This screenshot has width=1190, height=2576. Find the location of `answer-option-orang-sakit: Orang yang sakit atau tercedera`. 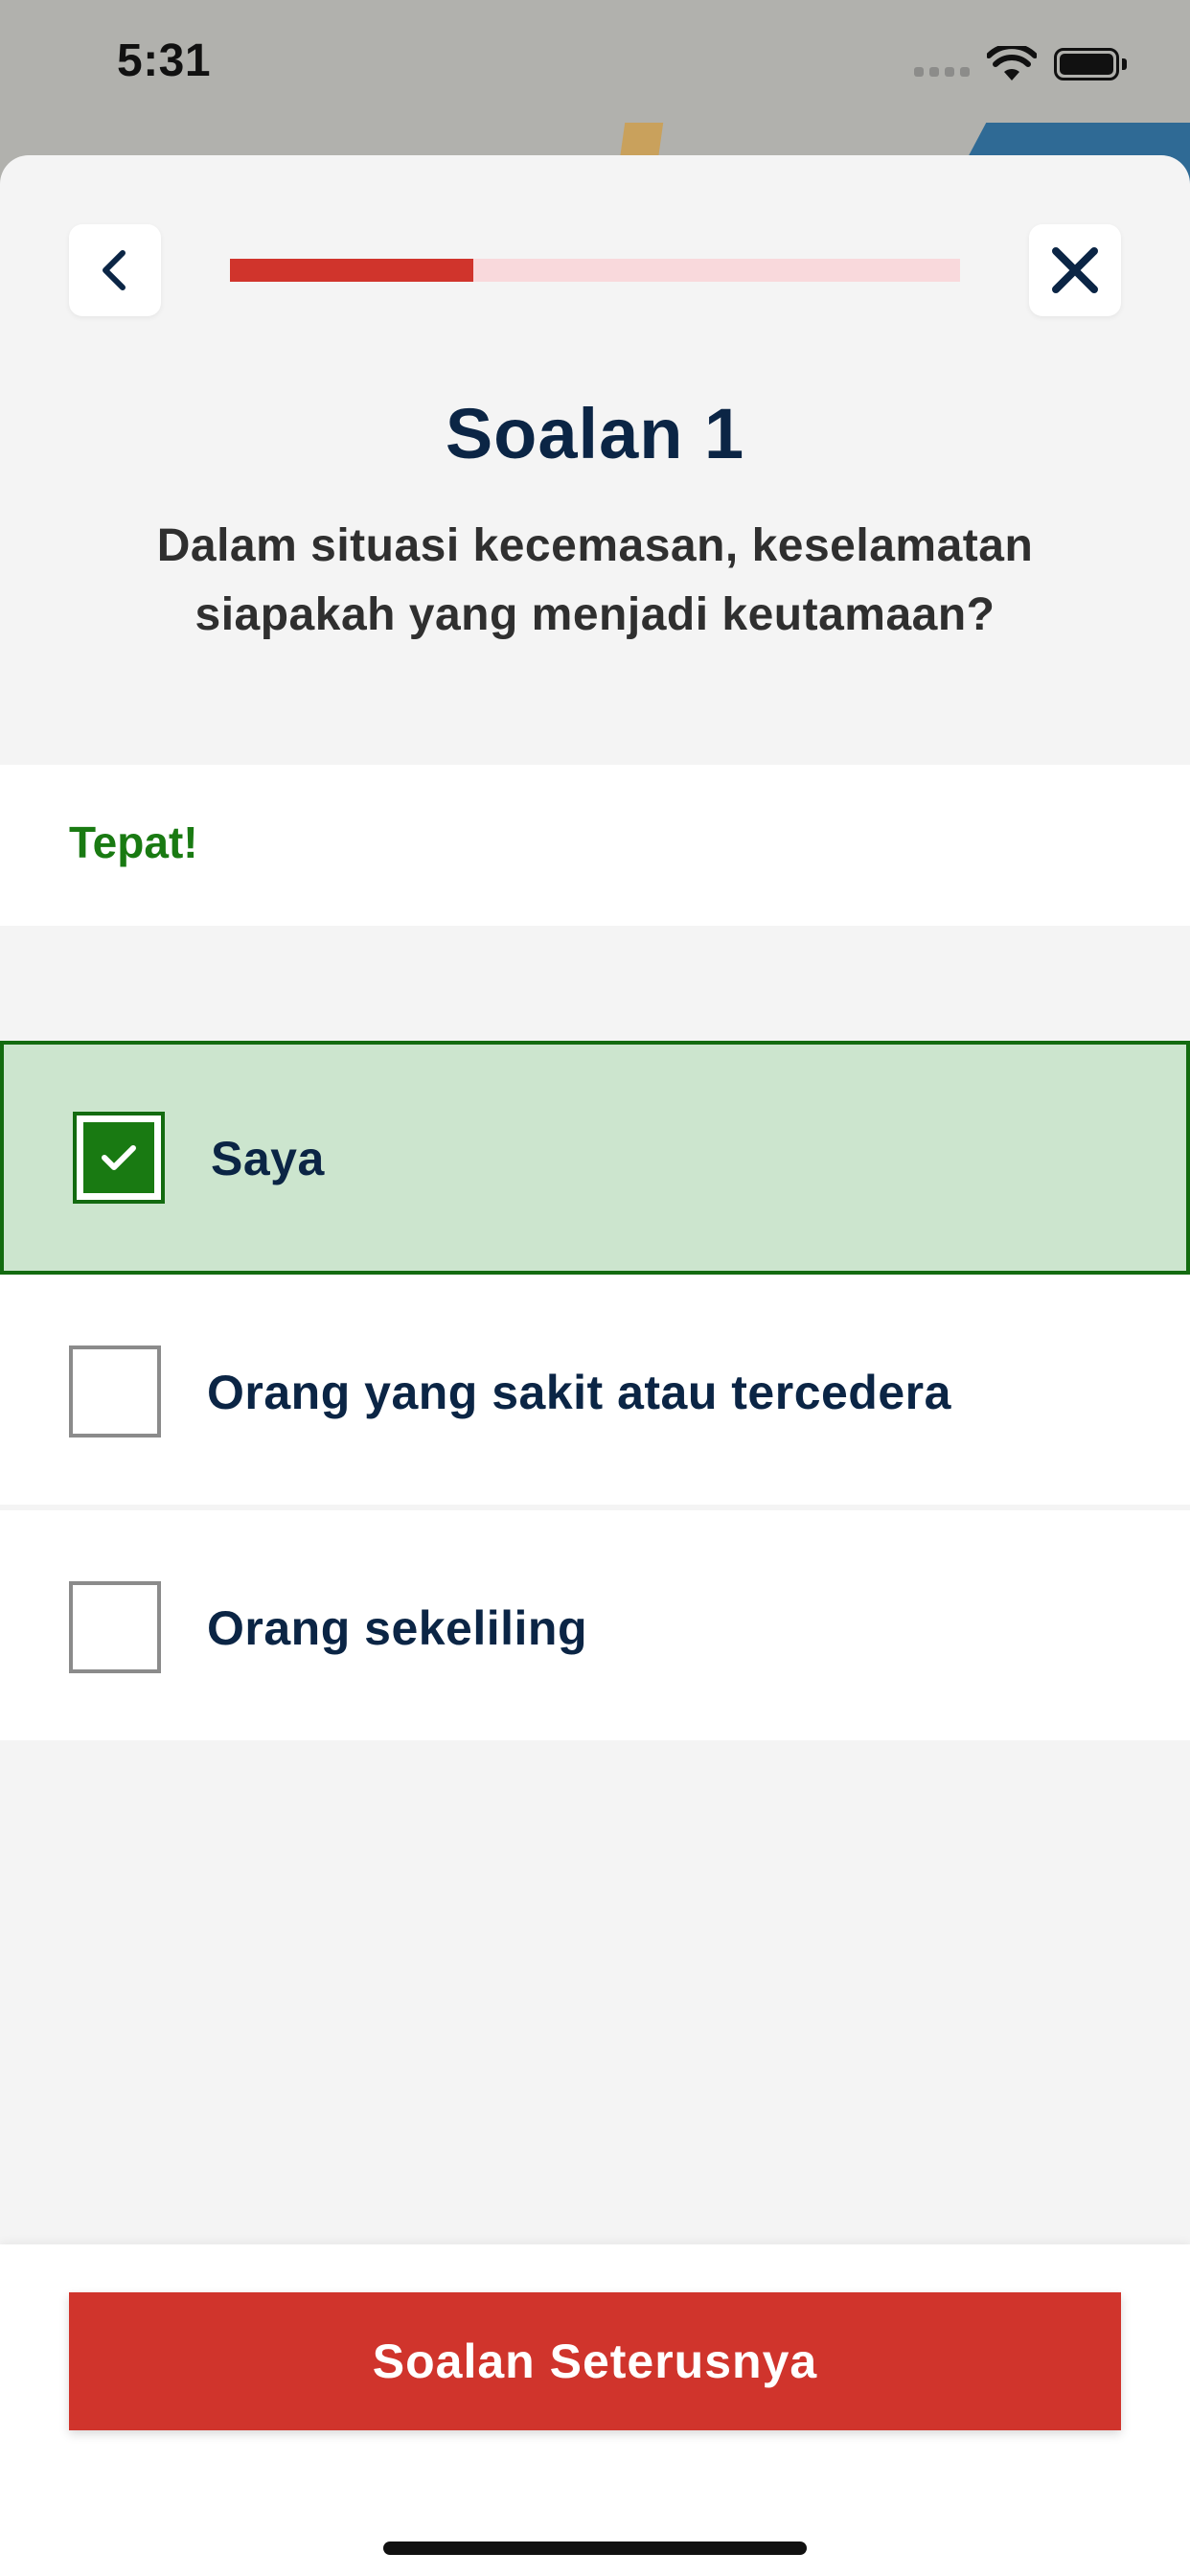

answer-option-orang-sakit: Orang yang sakit atau tercedera is located at coordinates (595, 1390).